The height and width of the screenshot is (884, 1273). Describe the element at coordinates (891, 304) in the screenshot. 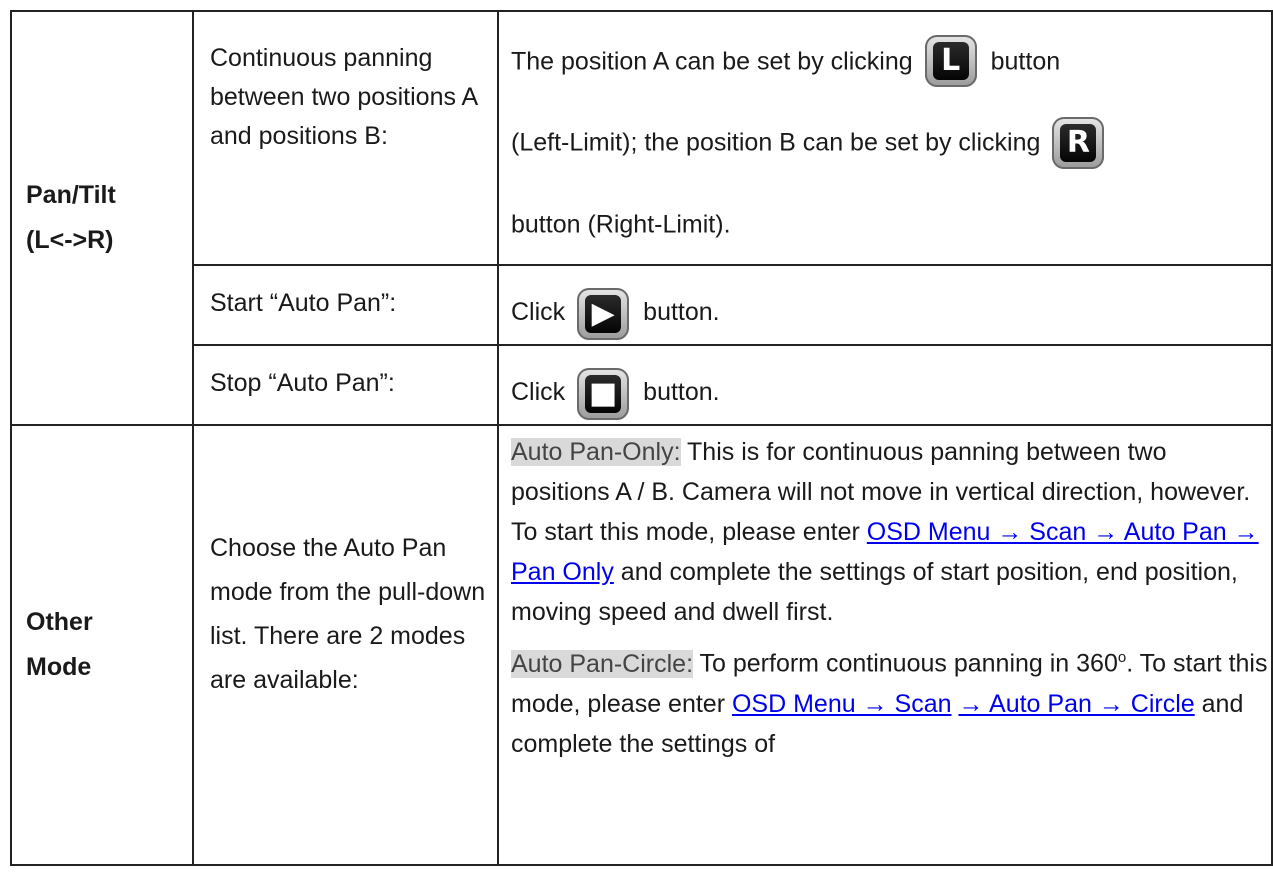

I see `start-auto-pan-desc: Click ▶ button.` at that location.